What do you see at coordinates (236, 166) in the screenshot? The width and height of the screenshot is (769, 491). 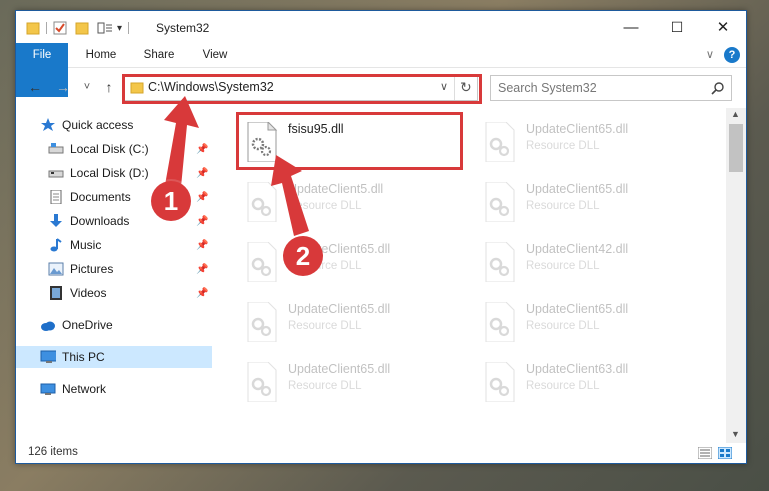 I see `annotation-arrows` at bounding box center [236, 166].